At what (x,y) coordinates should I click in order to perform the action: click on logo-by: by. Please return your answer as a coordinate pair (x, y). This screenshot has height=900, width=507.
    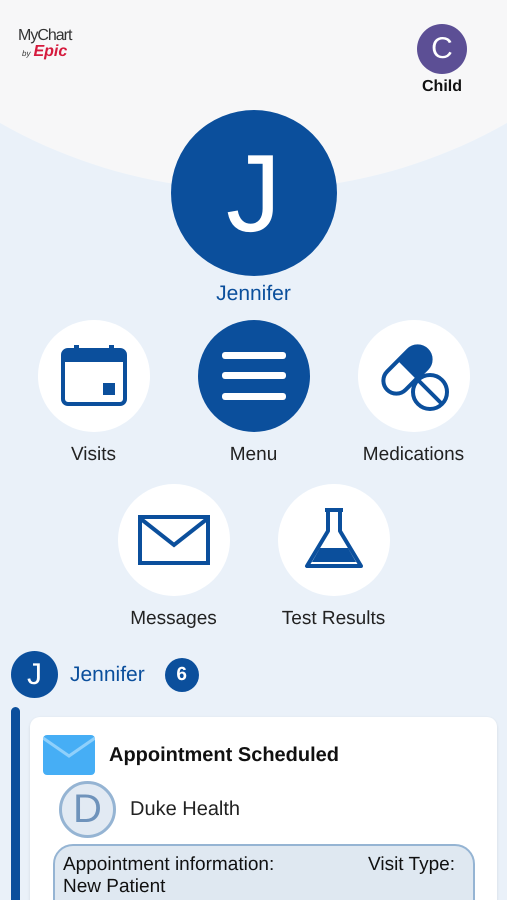
    Looking at the image, I should click on (26, 54).